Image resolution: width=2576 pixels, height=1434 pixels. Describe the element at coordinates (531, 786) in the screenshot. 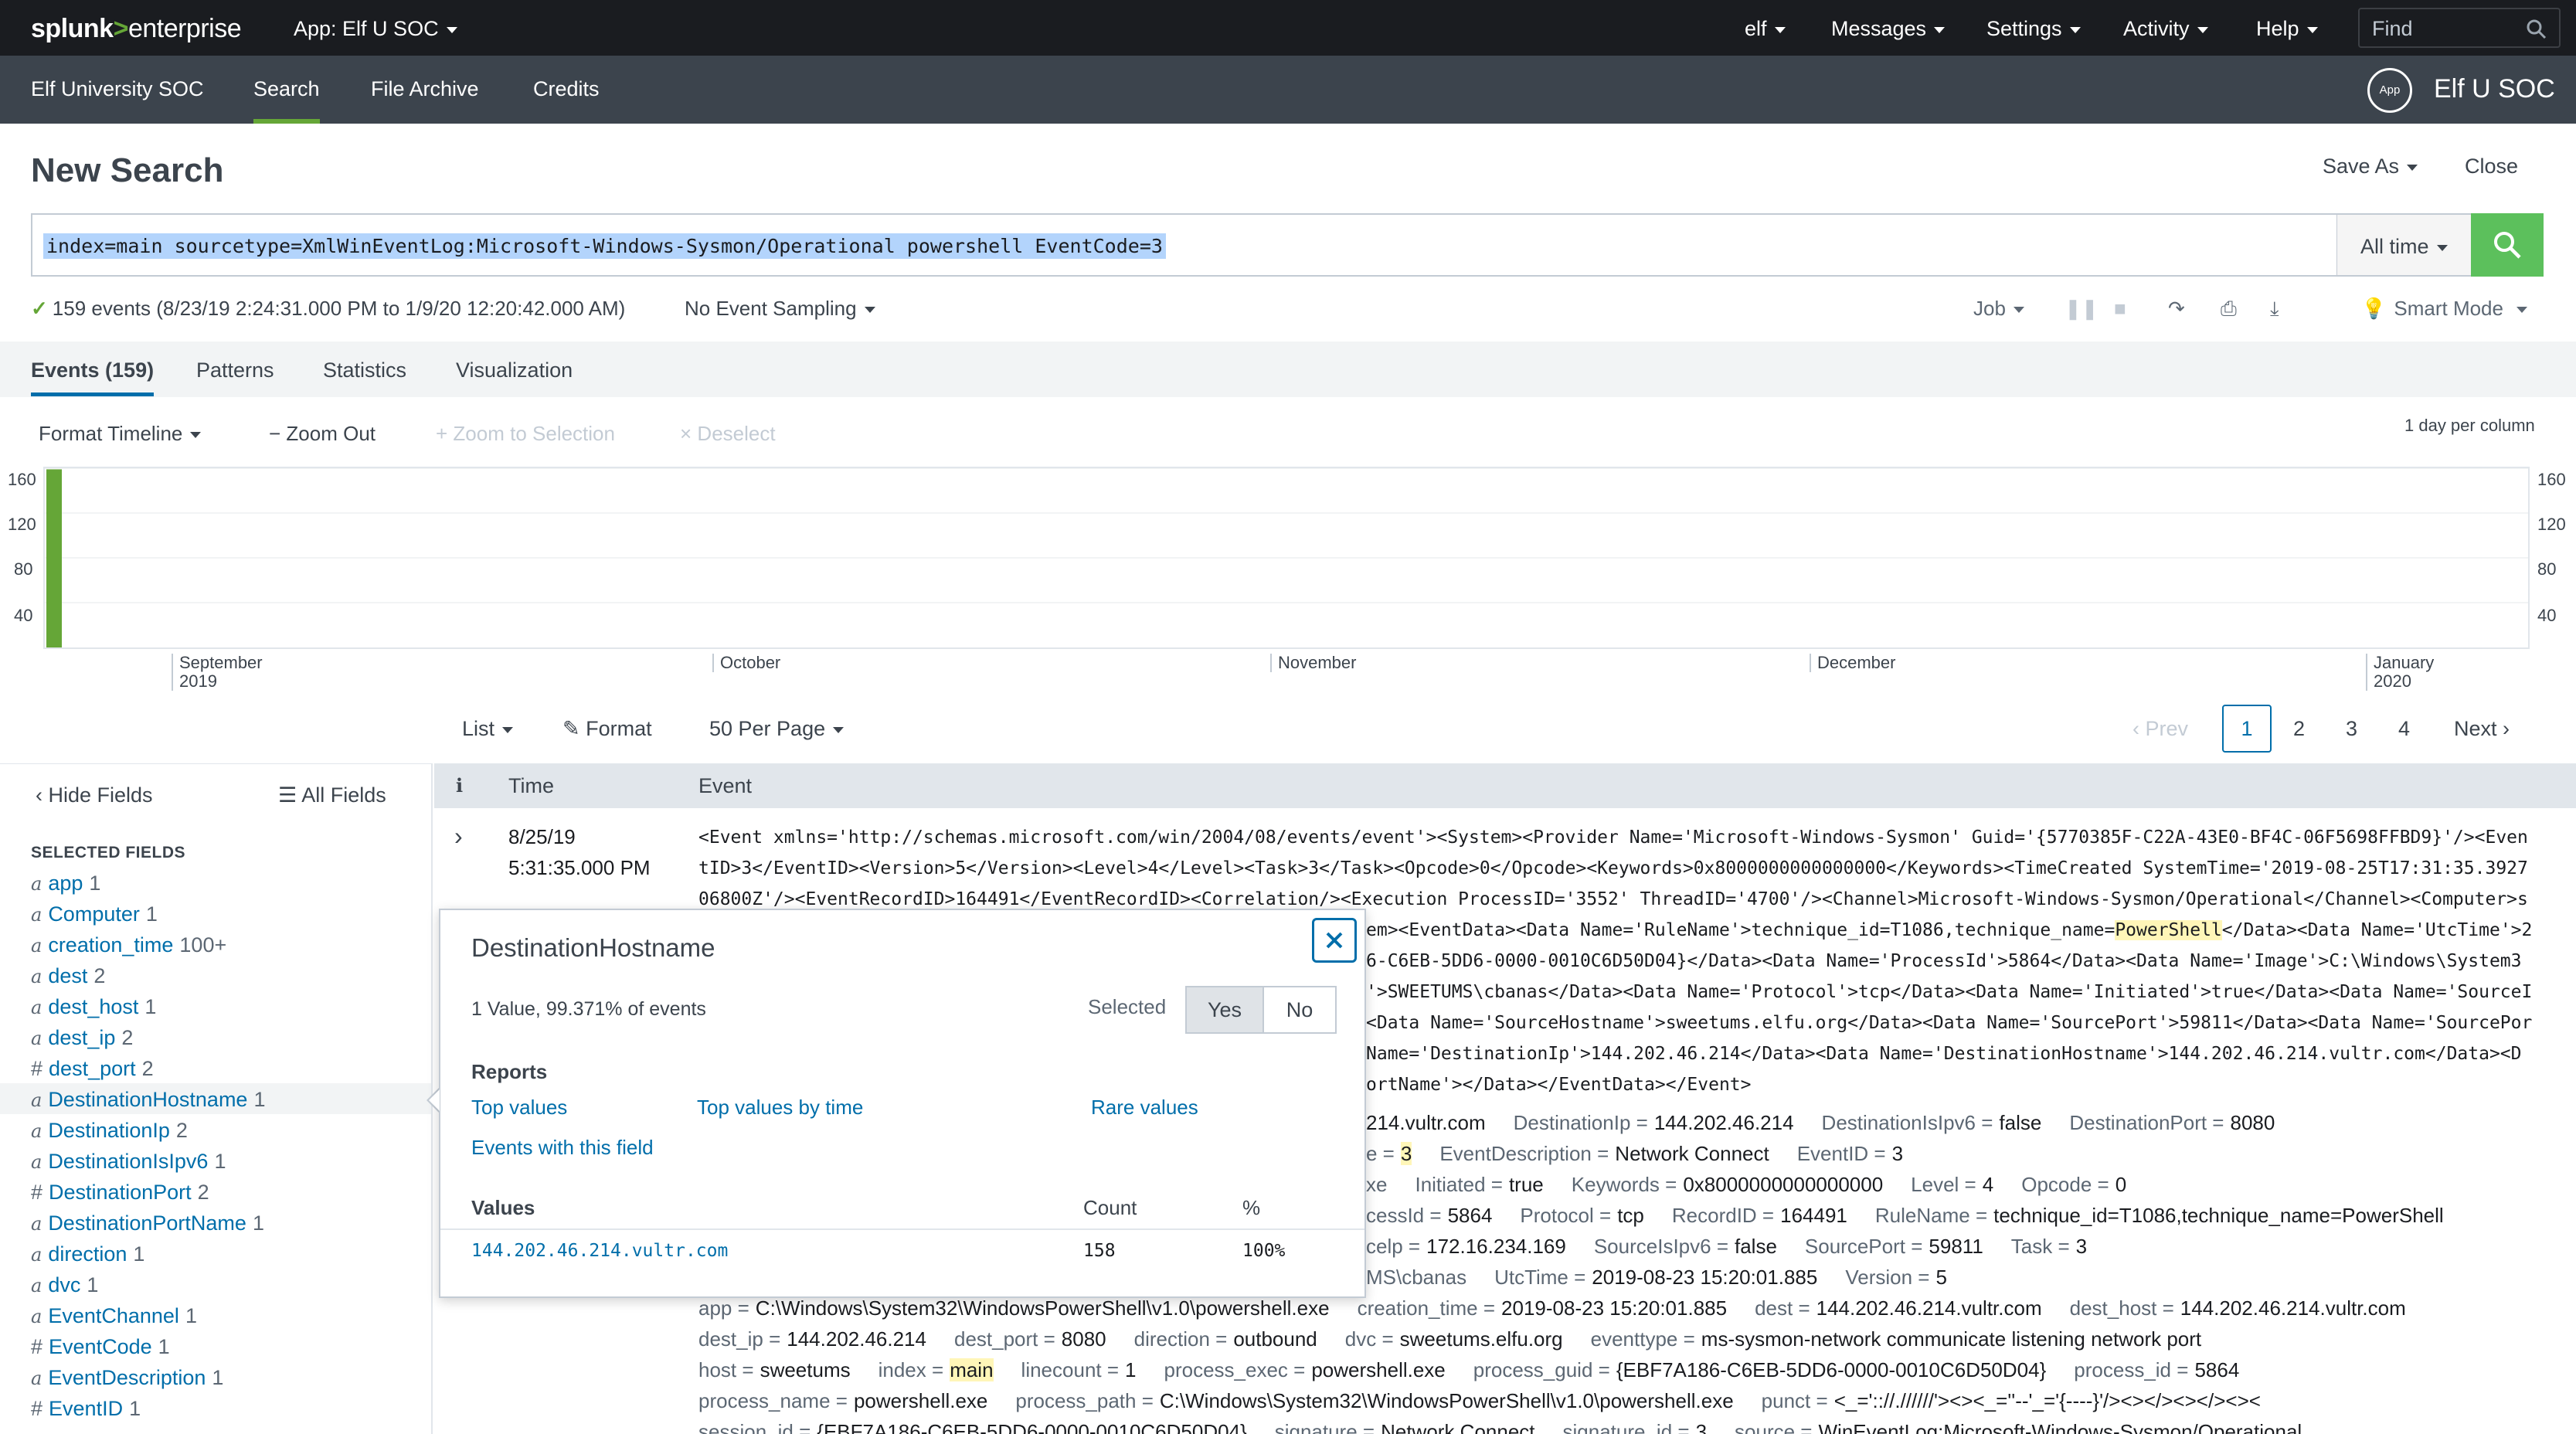

I see `time-column-header: Time` at that location.